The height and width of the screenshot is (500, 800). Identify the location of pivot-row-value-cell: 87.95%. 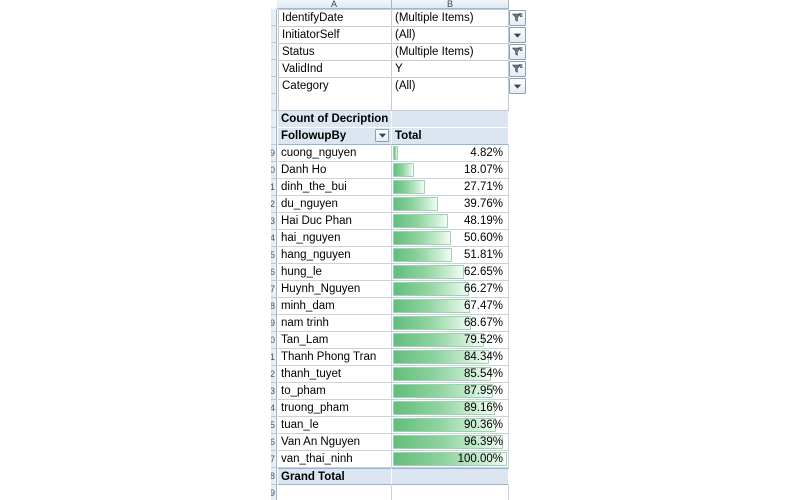
(450, 391).